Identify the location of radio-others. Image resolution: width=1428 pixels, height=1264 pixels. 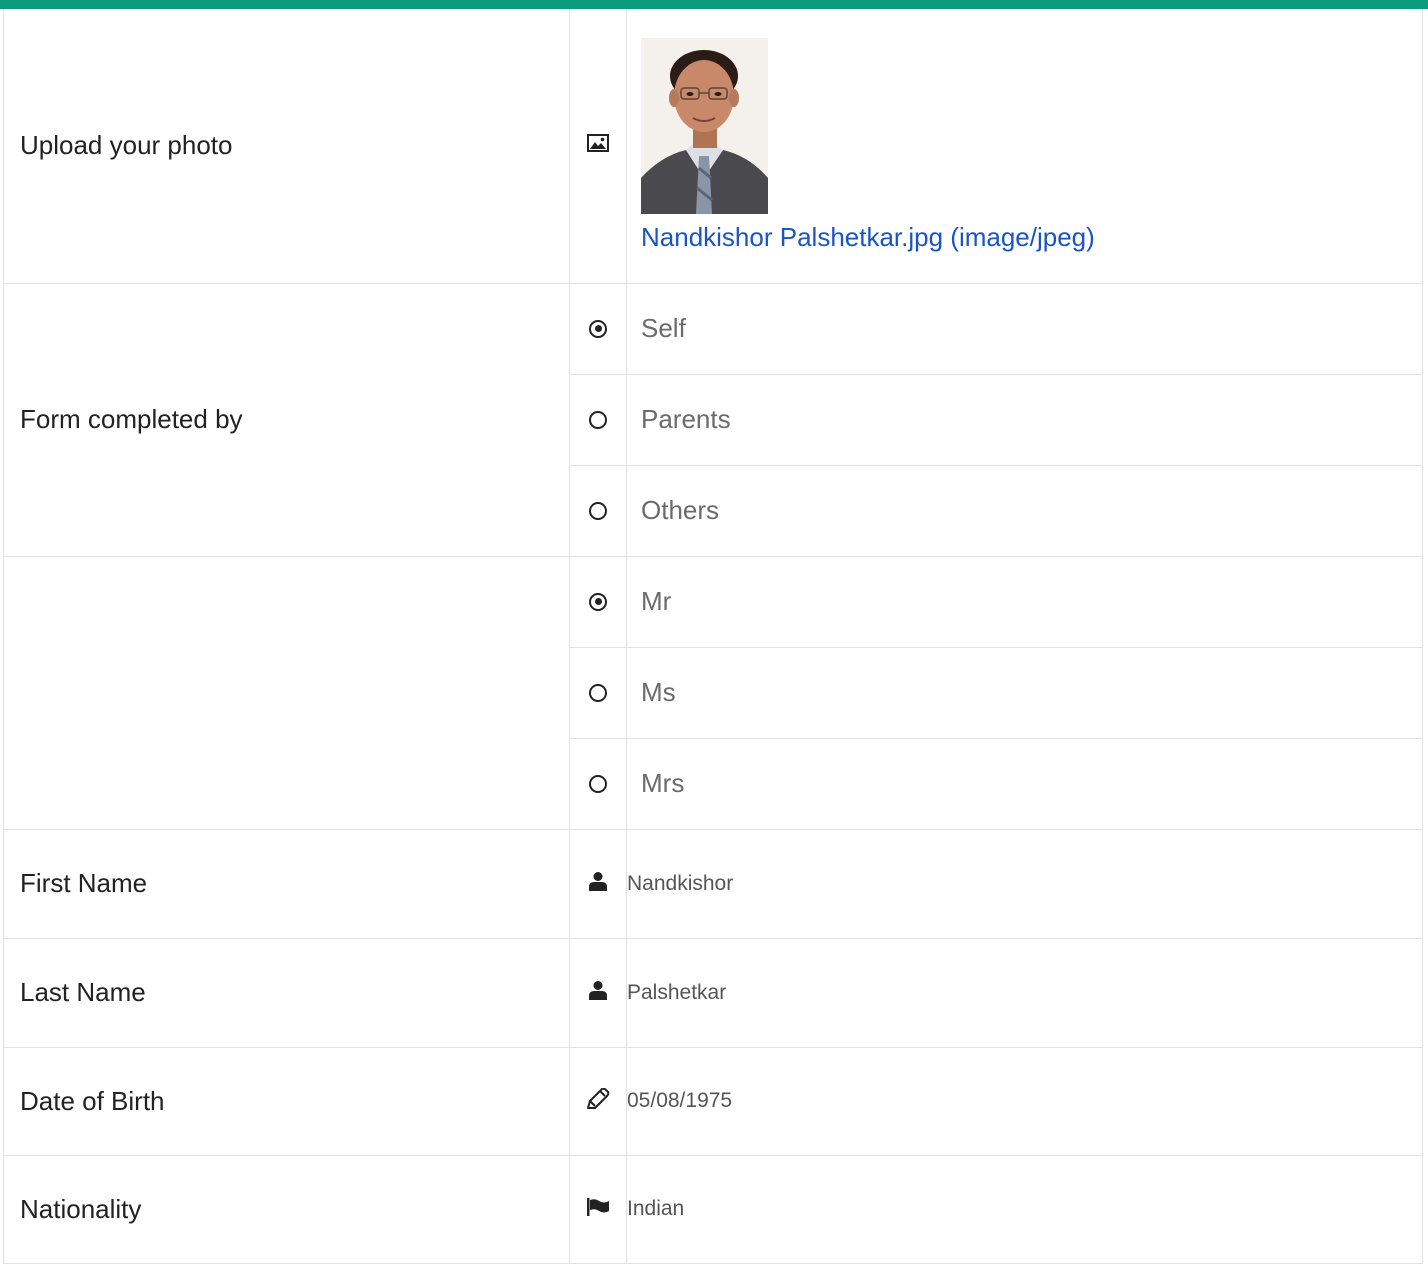
(598, 510).